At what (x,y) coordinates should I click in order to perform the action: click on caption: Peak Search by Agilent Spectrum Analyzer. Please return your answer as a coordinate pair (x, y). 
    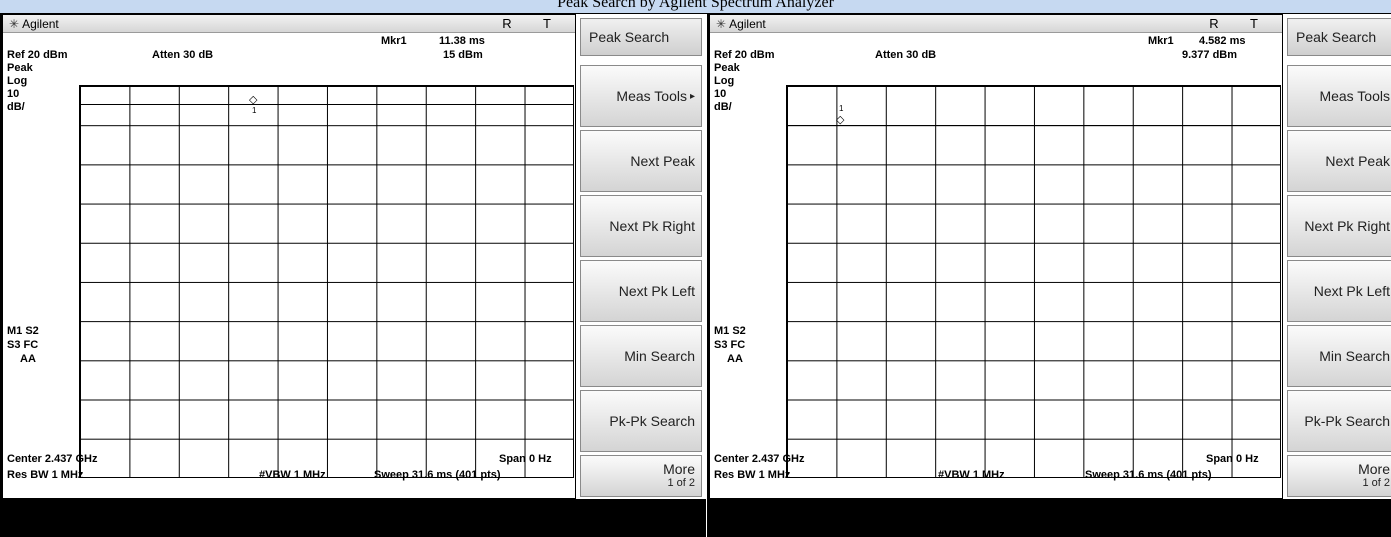
    Looking at the image, I should click on (695, 5).